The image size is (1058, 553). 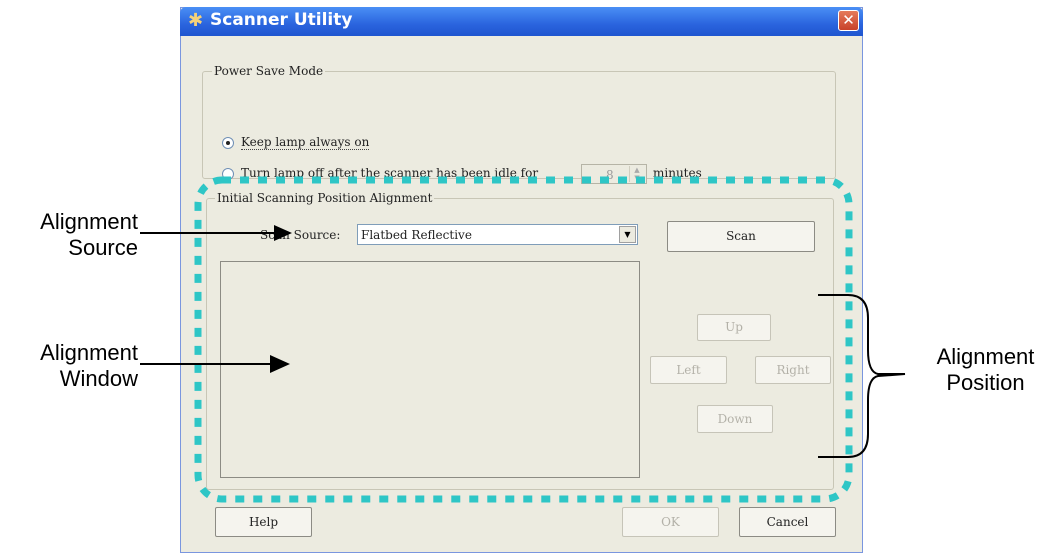 What do you see at coordinates (89, 352) in the screenshot?
I see `callout-window-line1: Alignment` at bounding box center [89, 352].